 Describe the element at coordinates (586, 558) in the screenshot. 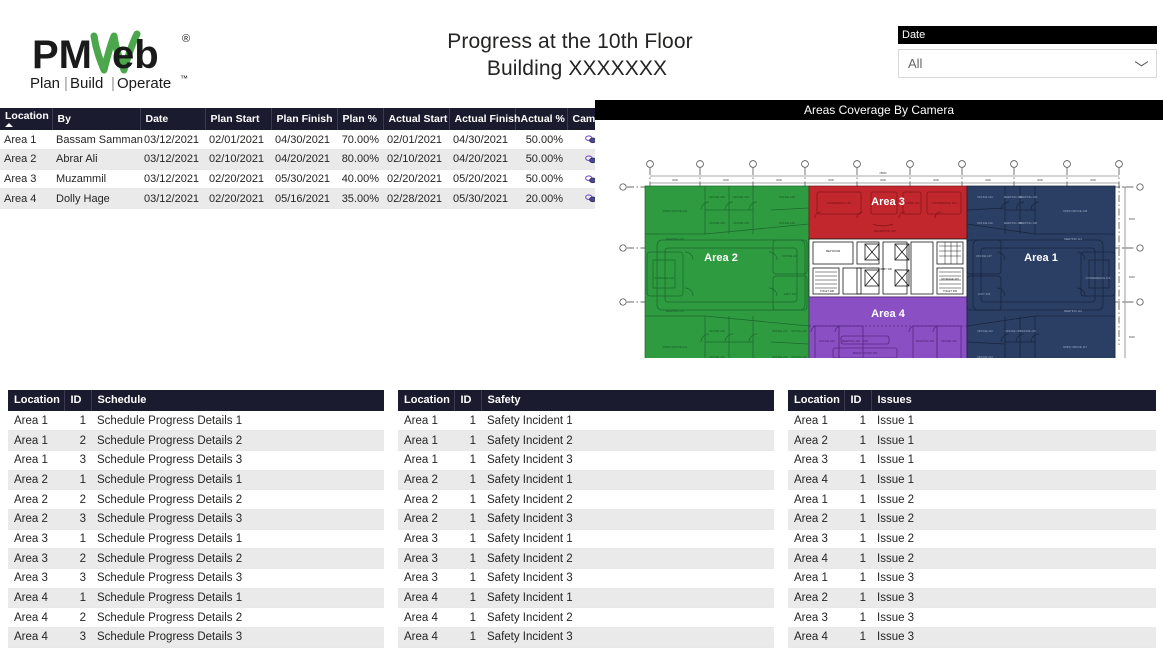

I see `table-row: Area 3 1 Safety Incident 2` at that location.